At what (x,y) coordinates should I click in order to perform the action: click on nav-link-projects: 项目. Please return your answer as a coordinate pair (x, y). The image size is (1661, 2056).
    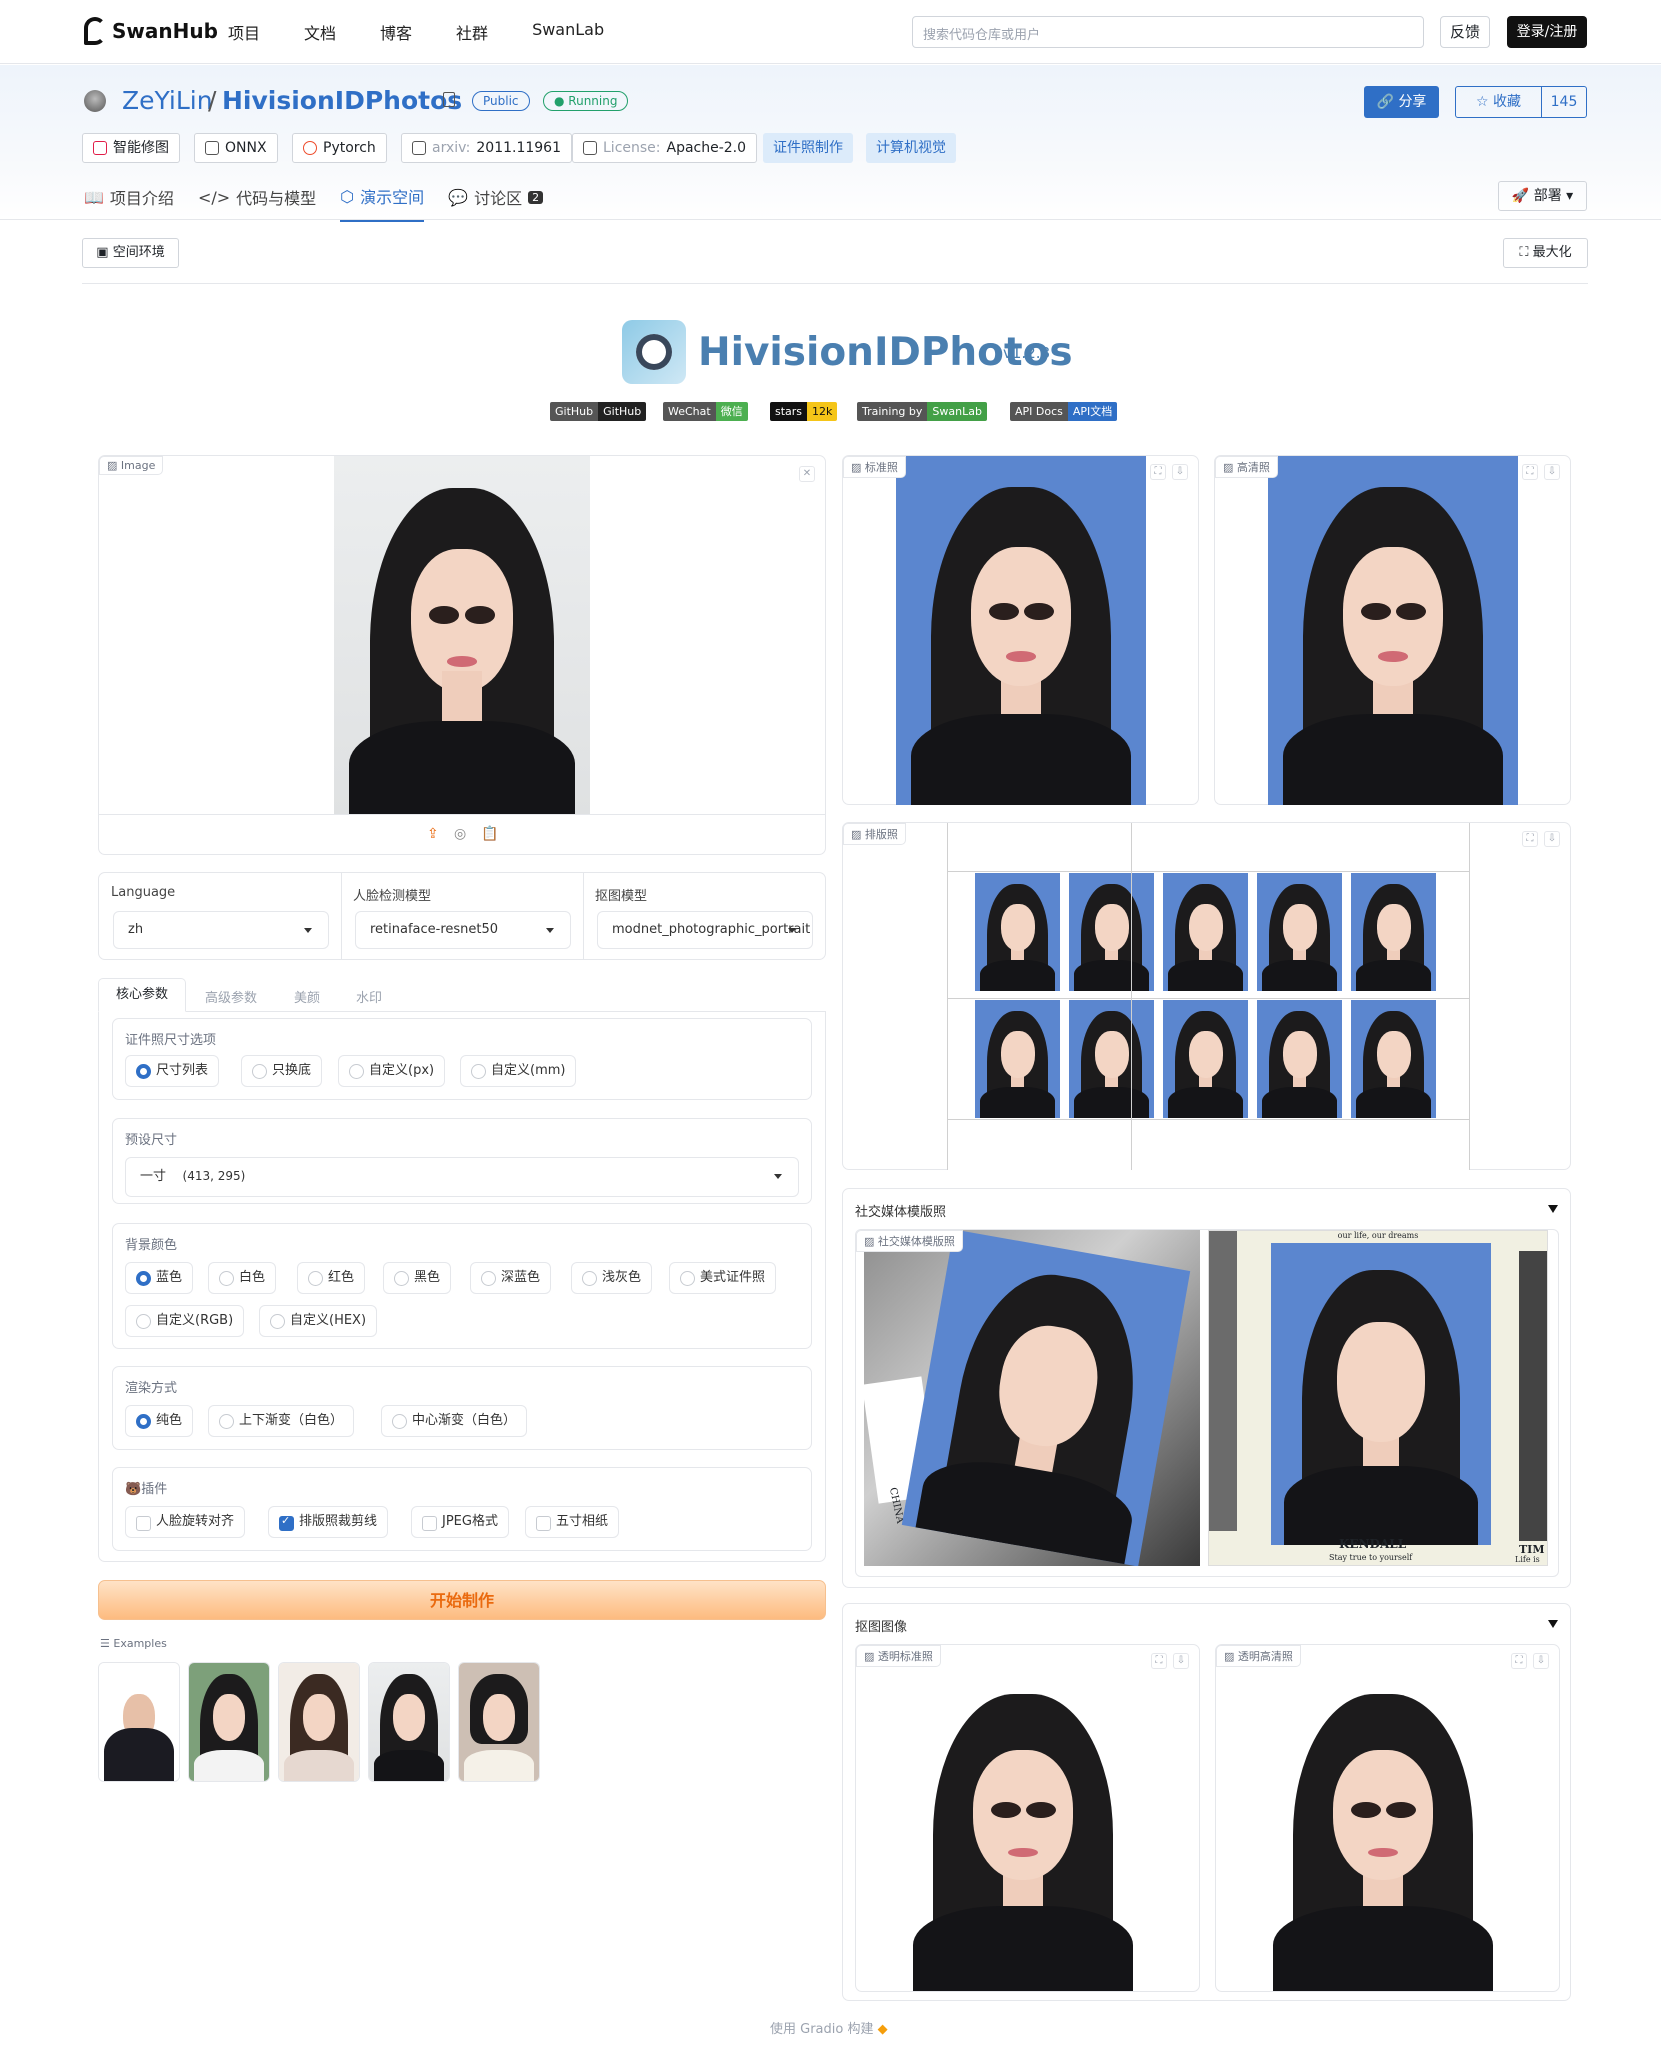
    Looking at the image, I should click on (244, 32).